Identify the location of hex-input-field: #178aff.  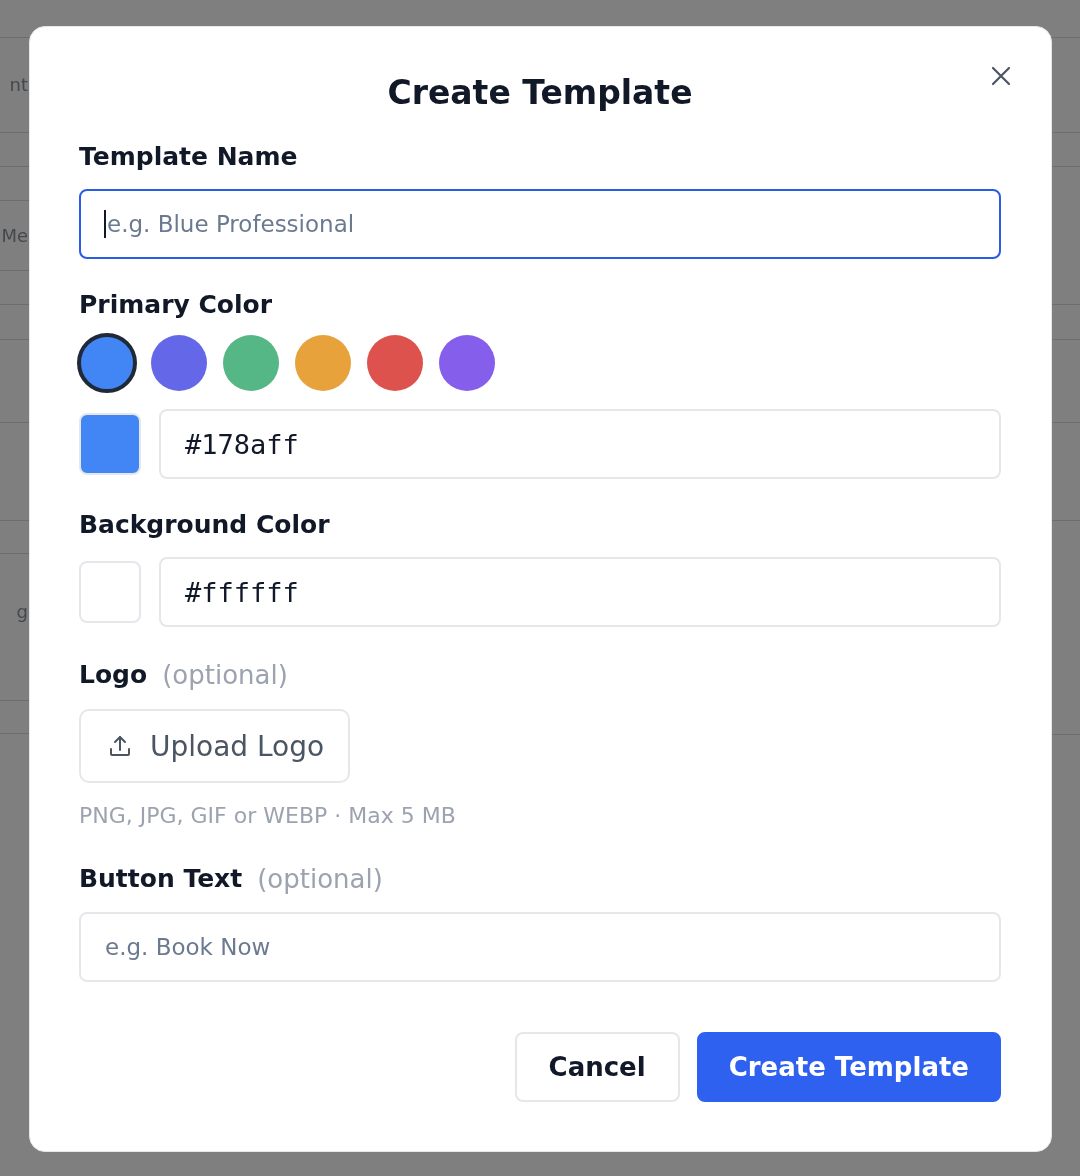
(580, 444).